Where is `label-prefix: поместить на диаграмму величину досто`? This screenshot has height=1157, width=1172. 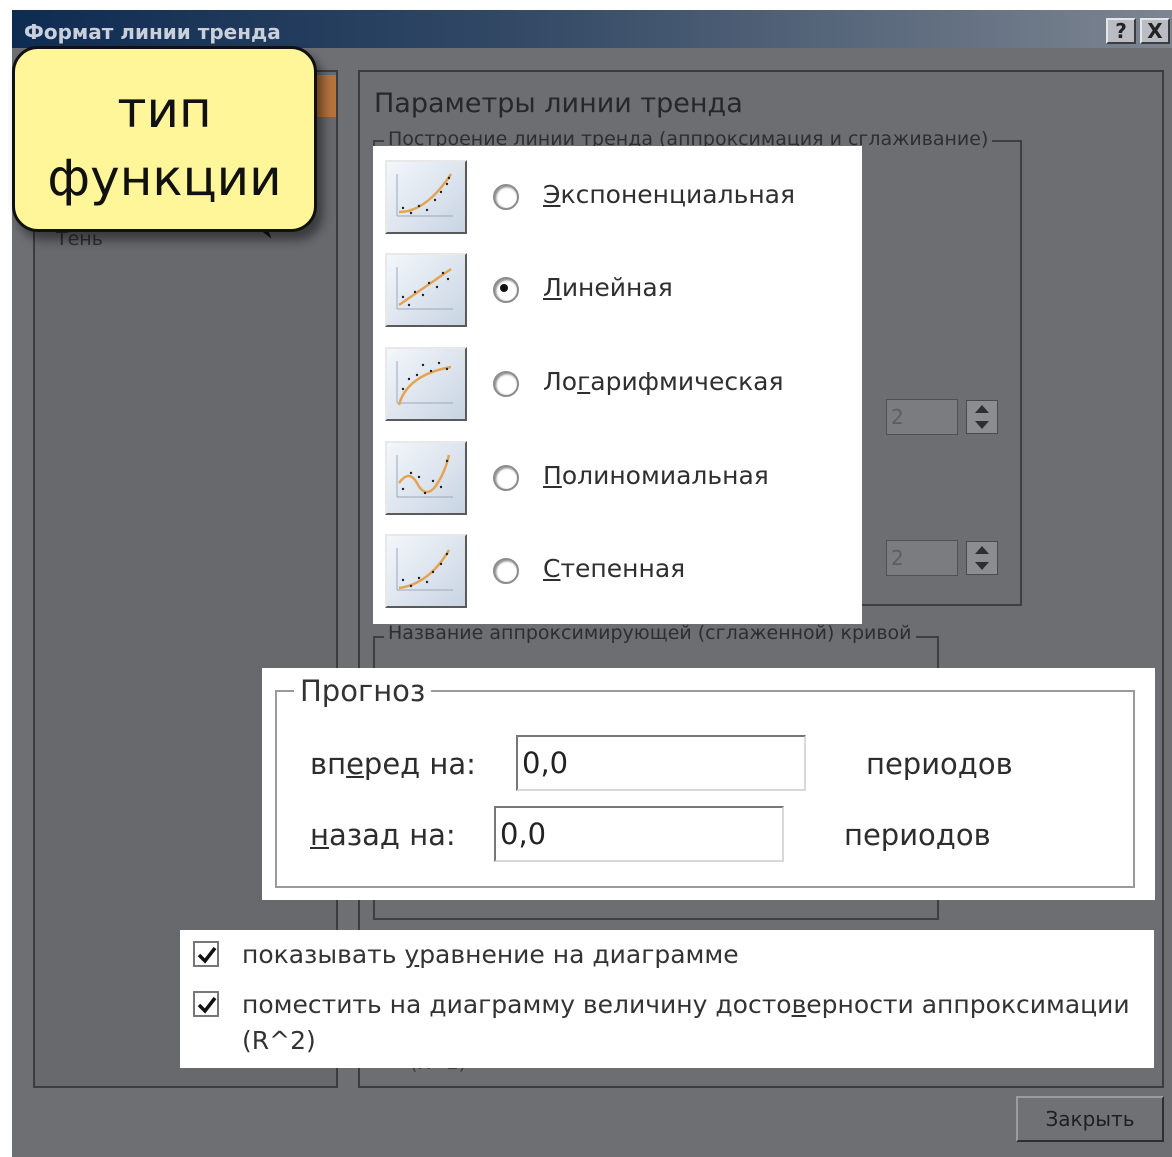
label-prefix: поместить на диаграмму величину досто is located at coordinates (517, 1004).